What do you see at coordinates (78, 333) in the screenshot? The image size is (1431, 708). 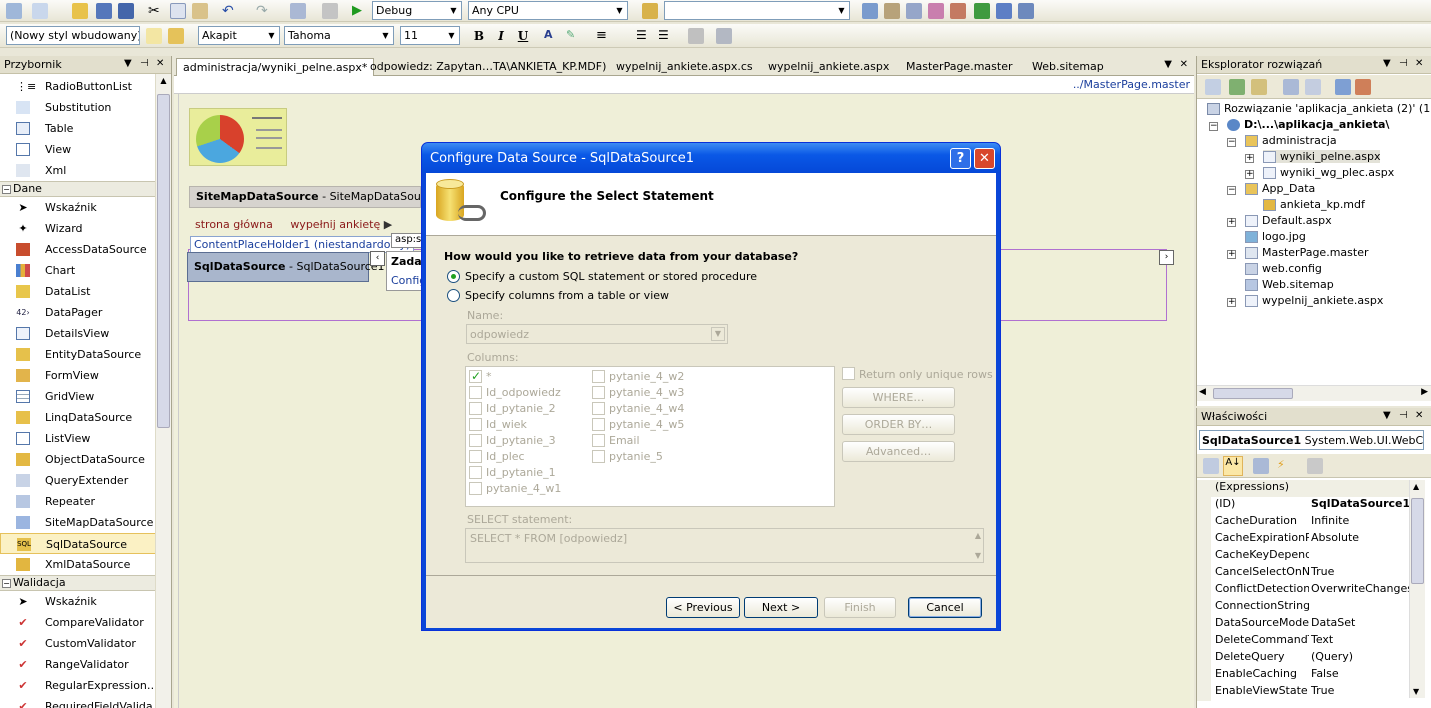 I see `toolbox-item: DetailsView` at bounding box center [78, 333].